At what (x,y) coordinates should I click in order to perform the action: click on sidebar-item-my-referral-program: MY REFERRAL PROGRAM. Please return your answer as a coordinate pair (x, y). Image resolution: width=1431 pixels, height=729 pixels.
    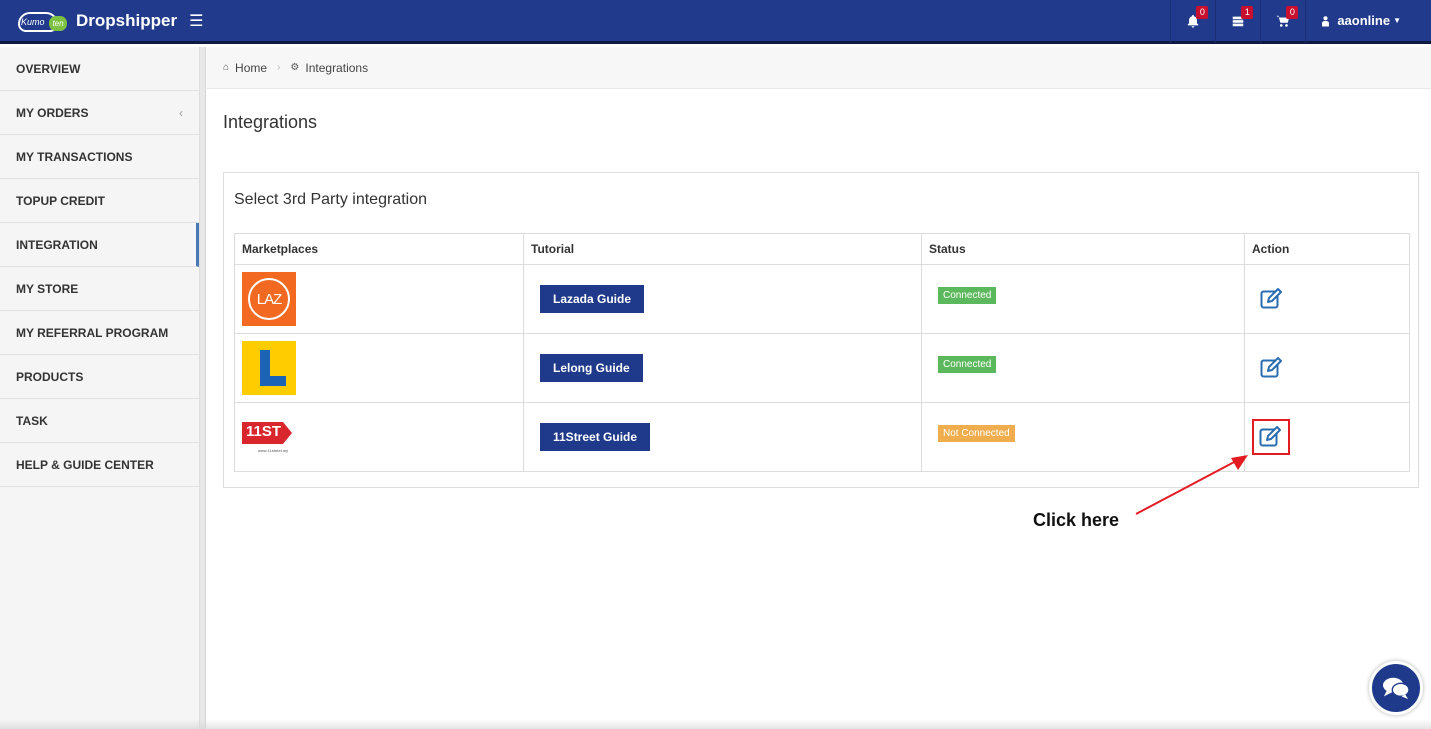
    Looking at the image, I should click on (99, 333).